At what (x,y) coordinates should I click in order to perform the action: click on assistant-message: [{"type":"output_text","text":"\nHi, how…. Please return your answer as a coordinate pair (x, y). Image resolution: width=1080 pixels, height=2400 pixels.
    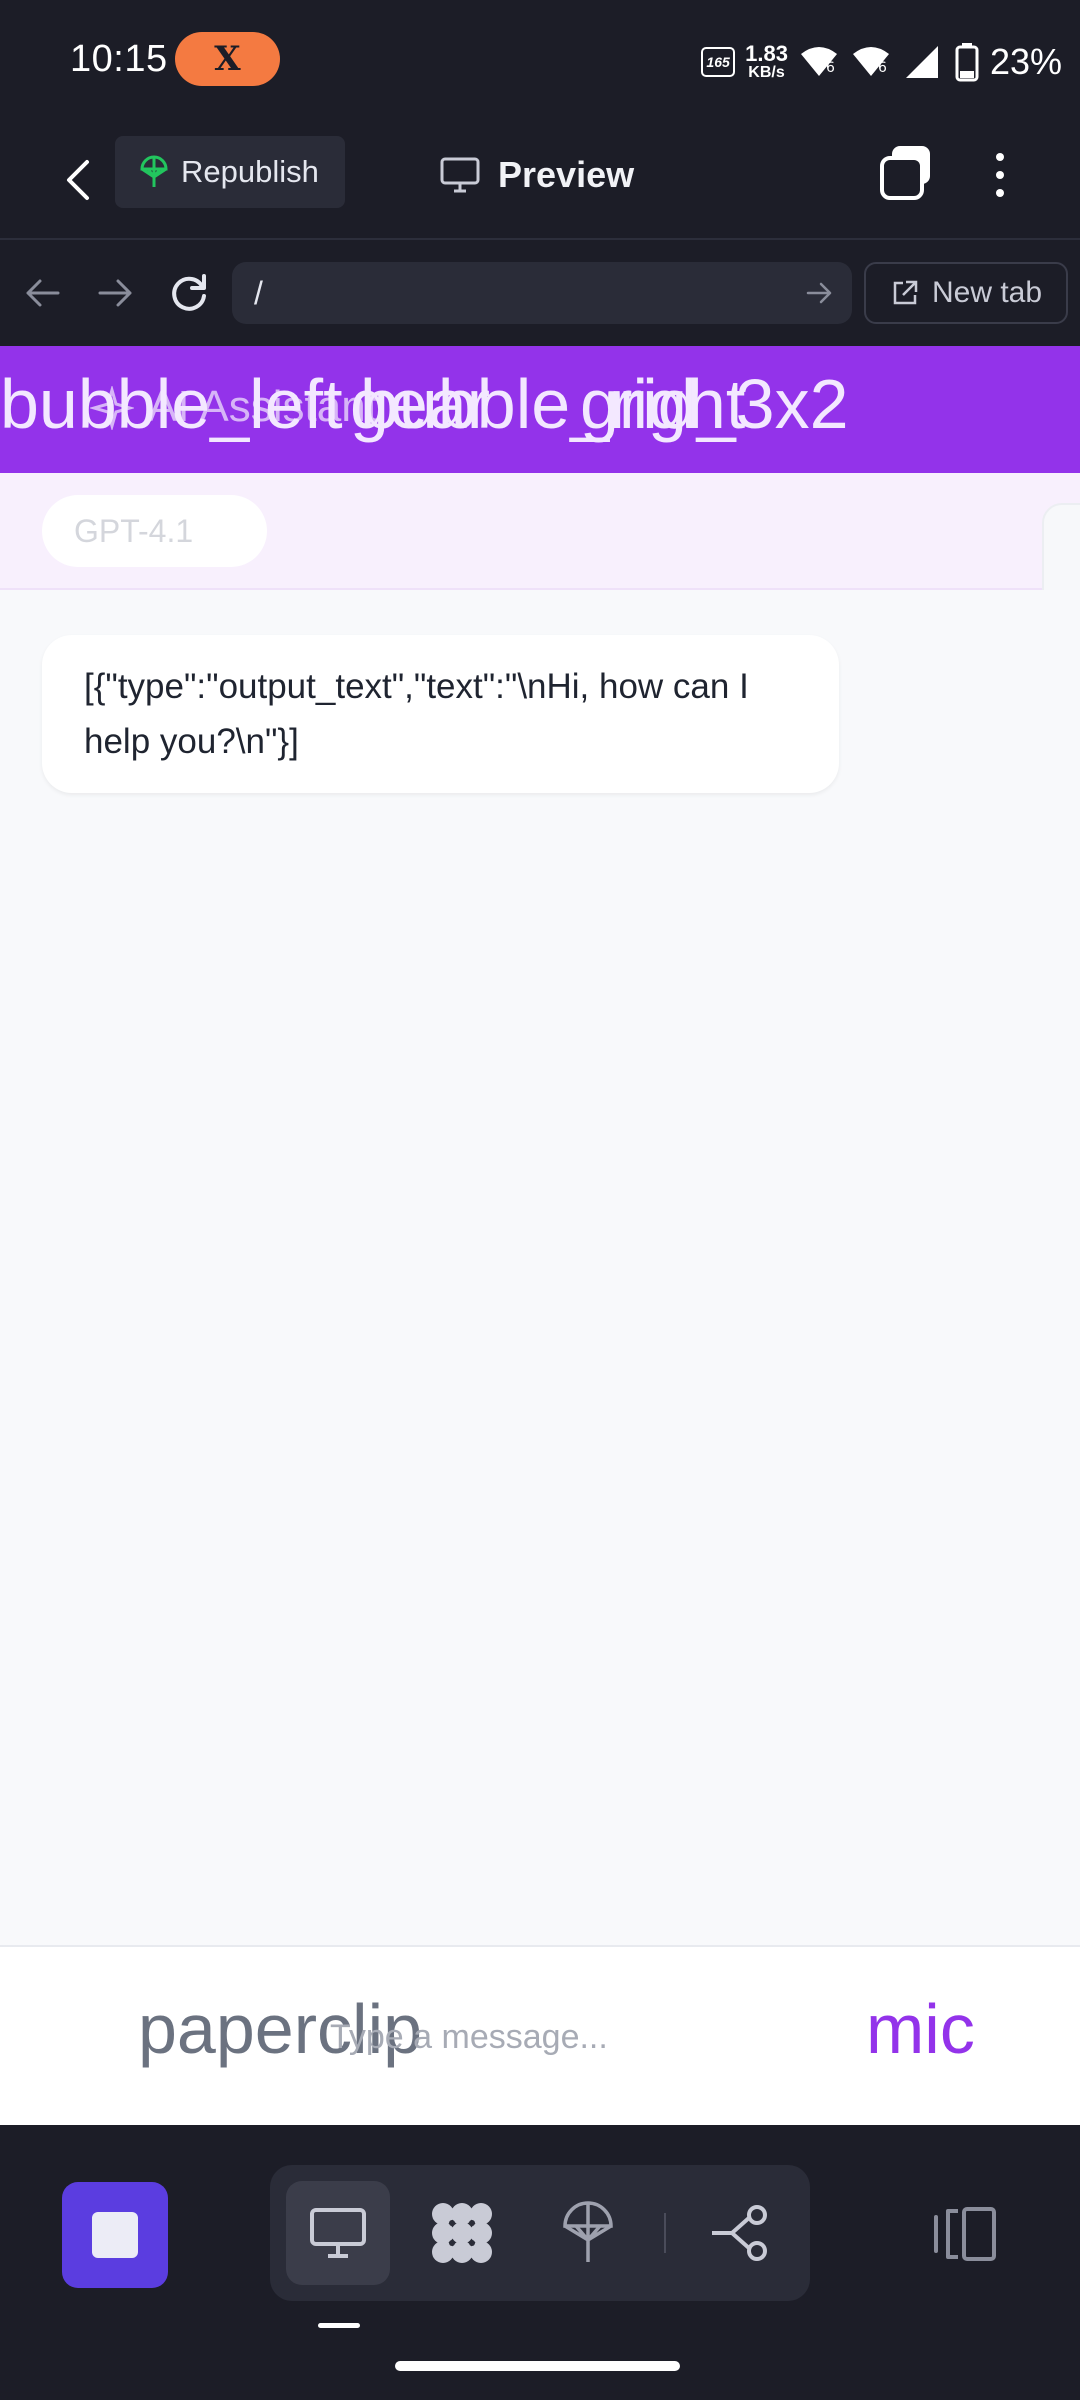
    Looking at the image, I should click on (440, 714).